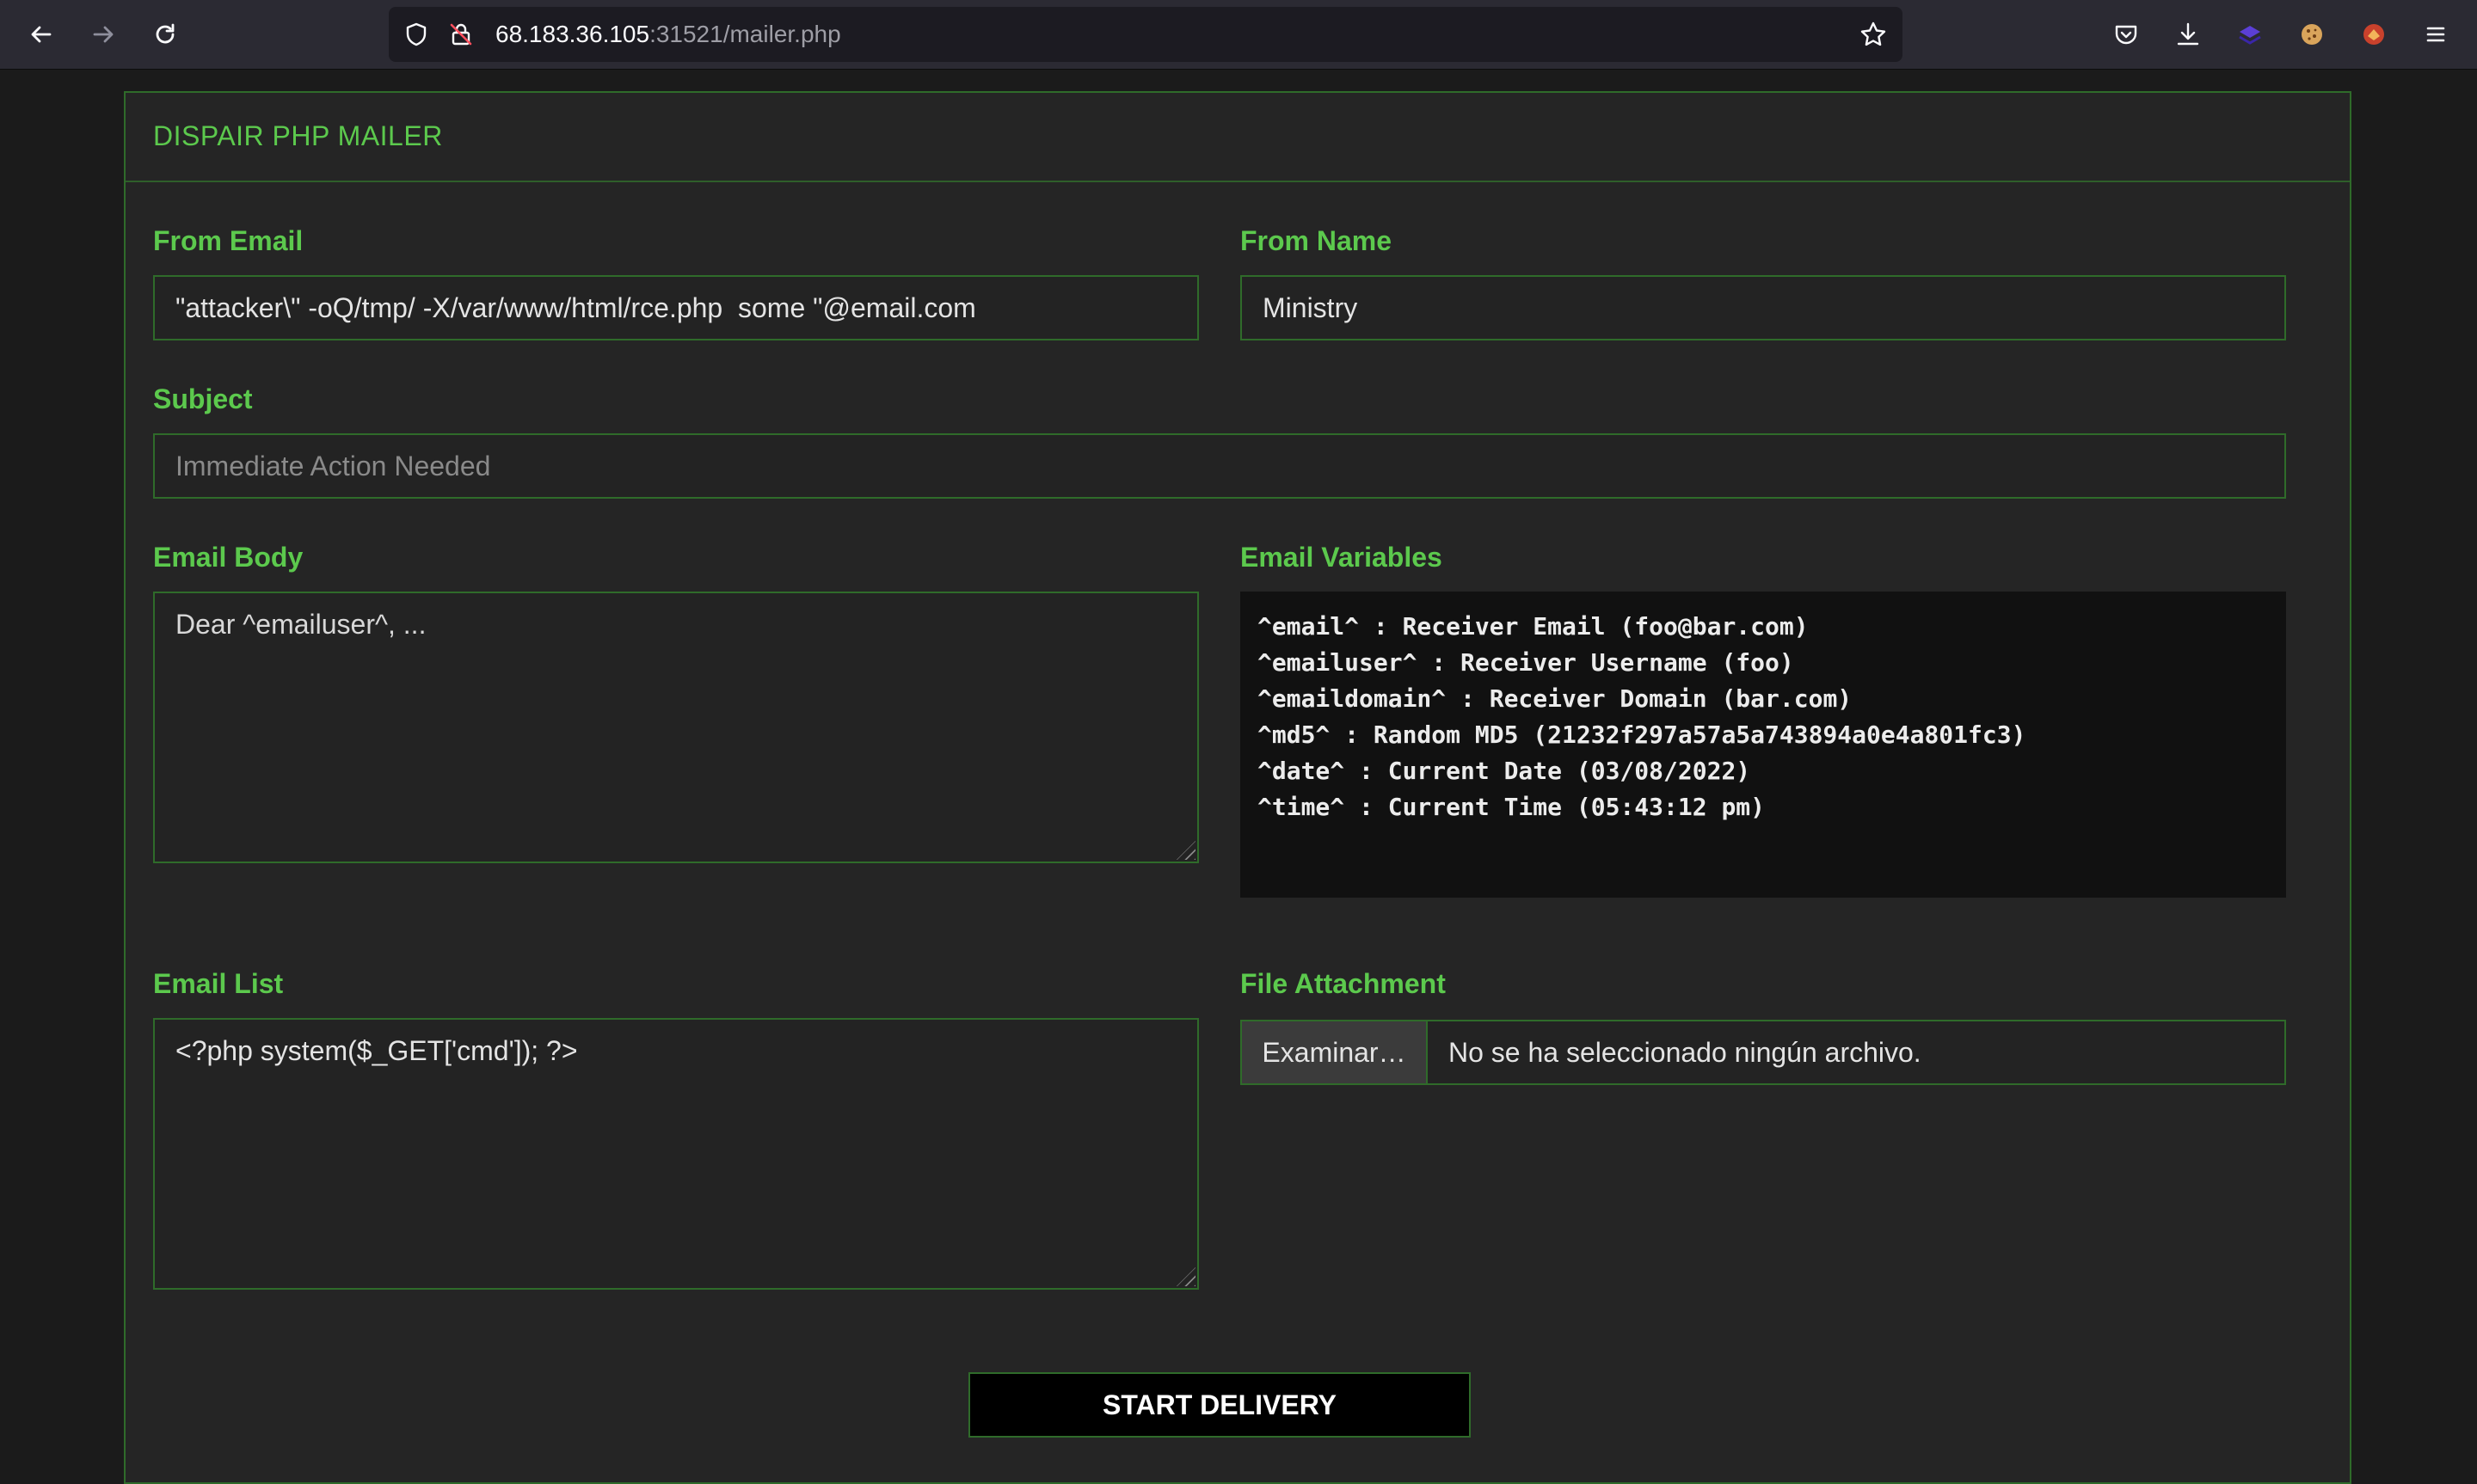  I want to click on email-body-textarea, so click(676, 727).